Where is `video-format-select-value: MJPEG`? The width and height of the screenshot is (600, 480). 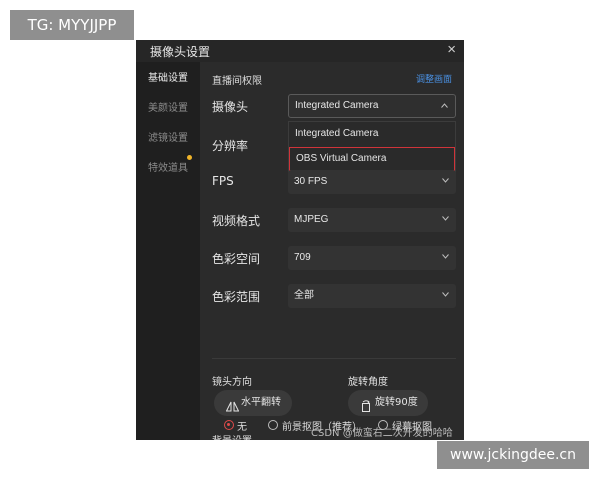 video-format-select-value: MJPEG is located at coordinates (311, 219).